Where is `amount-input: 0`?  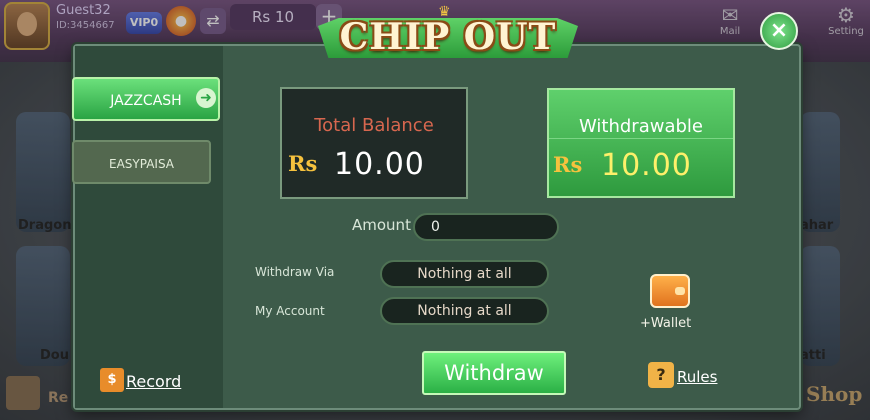
amount-input: 0 is located at coordinates (486, 227).